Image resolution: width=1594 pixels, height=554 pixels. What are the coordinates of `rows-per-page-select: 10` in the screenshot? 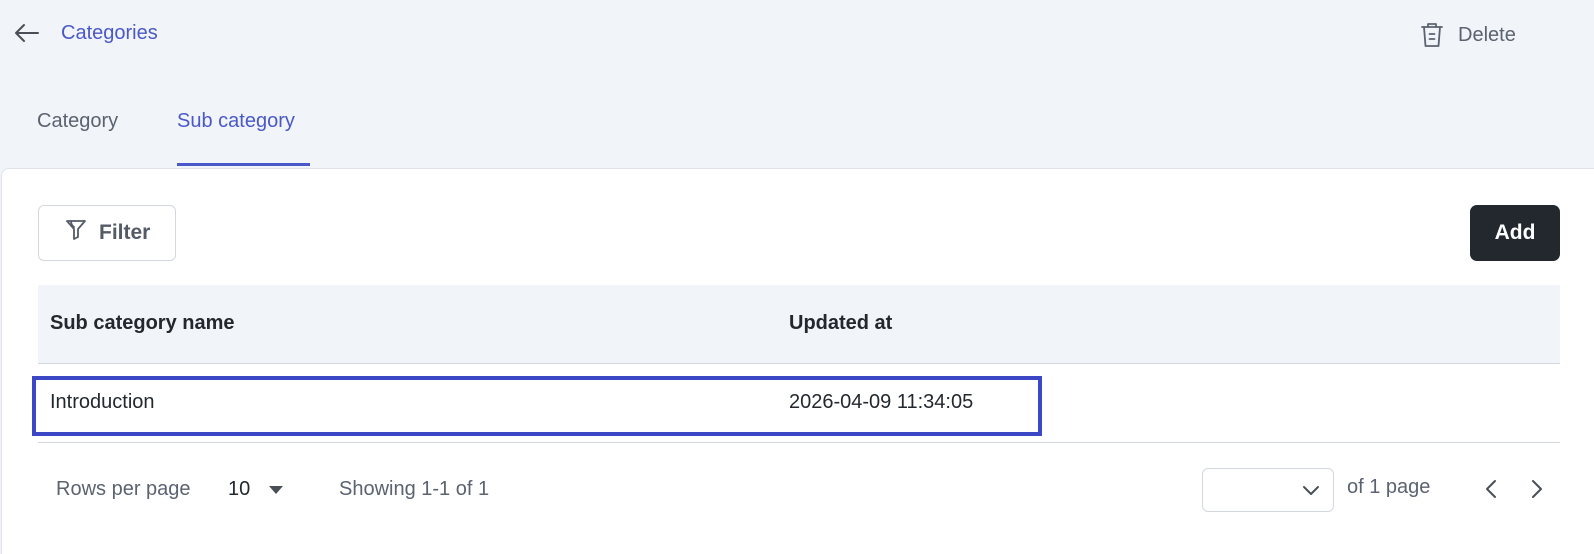 It's located at (263, 489).